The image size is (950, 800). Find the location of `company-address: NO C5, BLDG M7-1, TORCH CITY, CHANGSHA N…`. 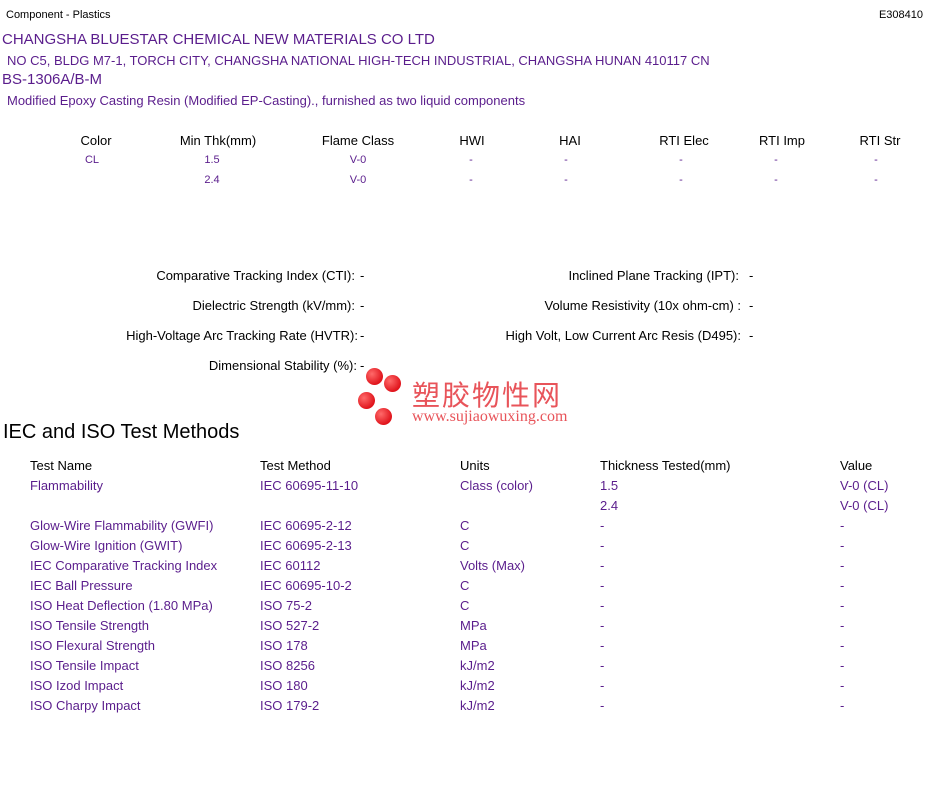

company-address: NO C5, BLDG M7-1, TORCH CITY, CHANGSHA N… is located at coordinates (358, 60).